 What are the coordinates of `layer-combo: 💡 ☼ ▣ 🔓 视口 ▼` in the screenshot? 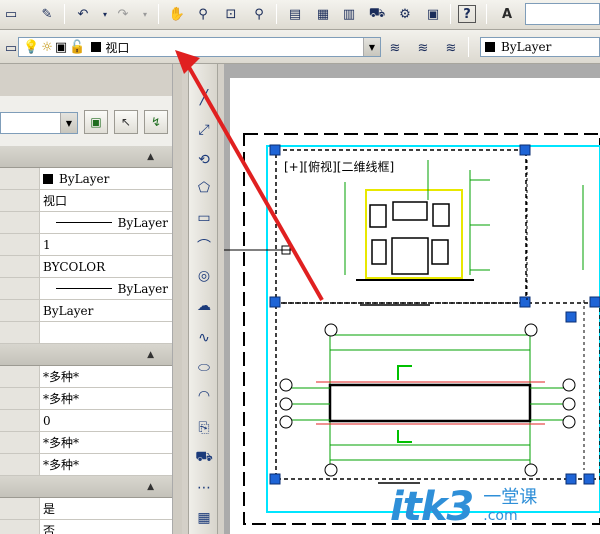 It's located at (199, 47).